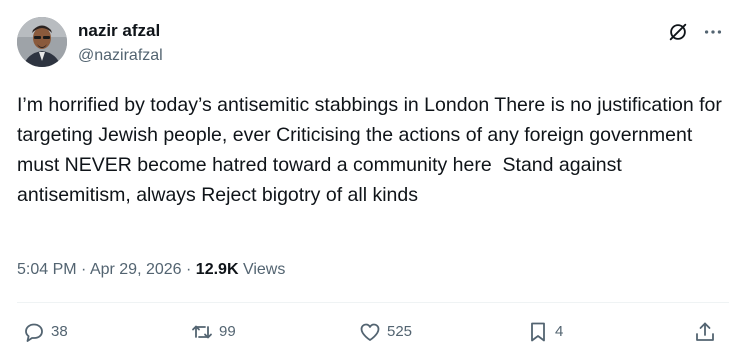 The height and width of the screenshot is (364, 747). I want to click on bookmark-icon, so click(538, 332).